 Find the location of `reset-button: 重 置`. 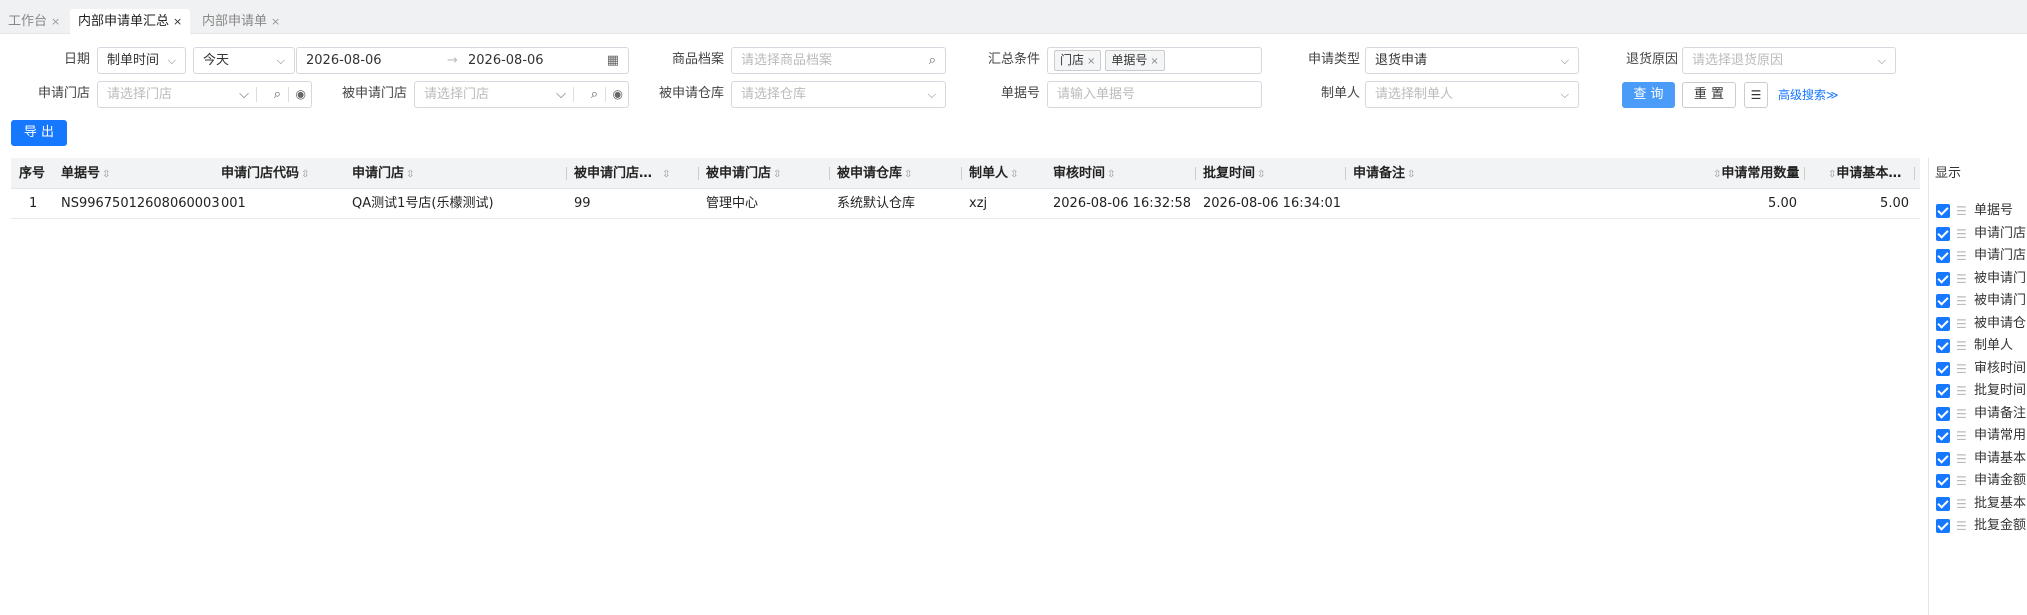

reset-button: 重 置 is located at coordinates (1709, 95).